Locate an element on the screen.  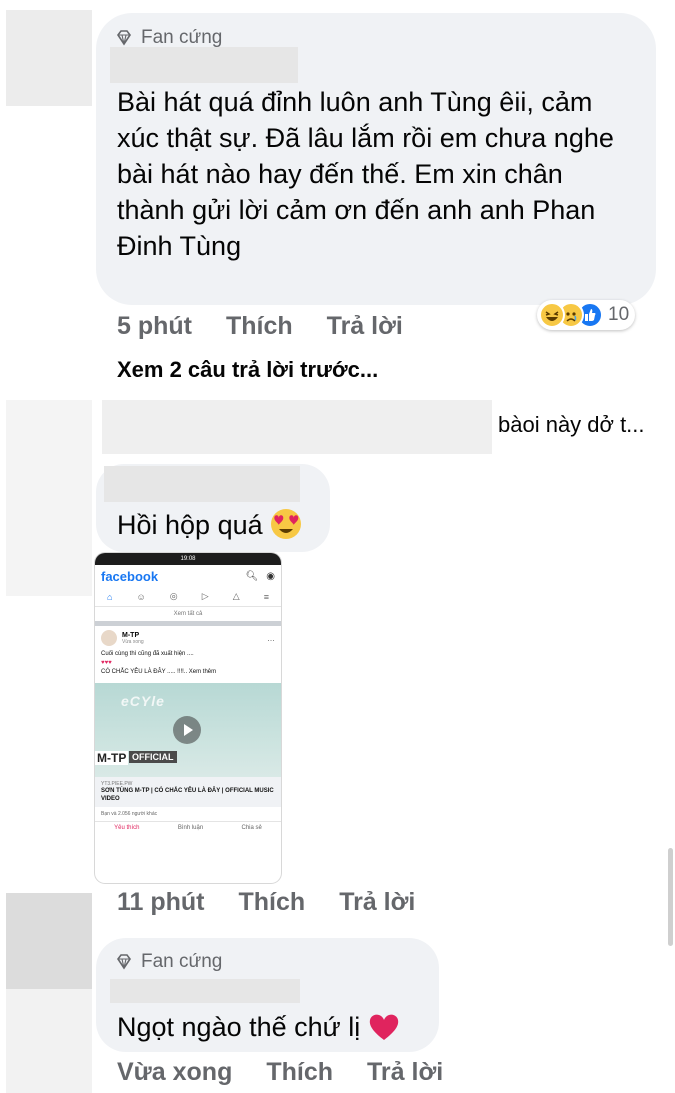
scrollbar is located at coordinates (670, 897).